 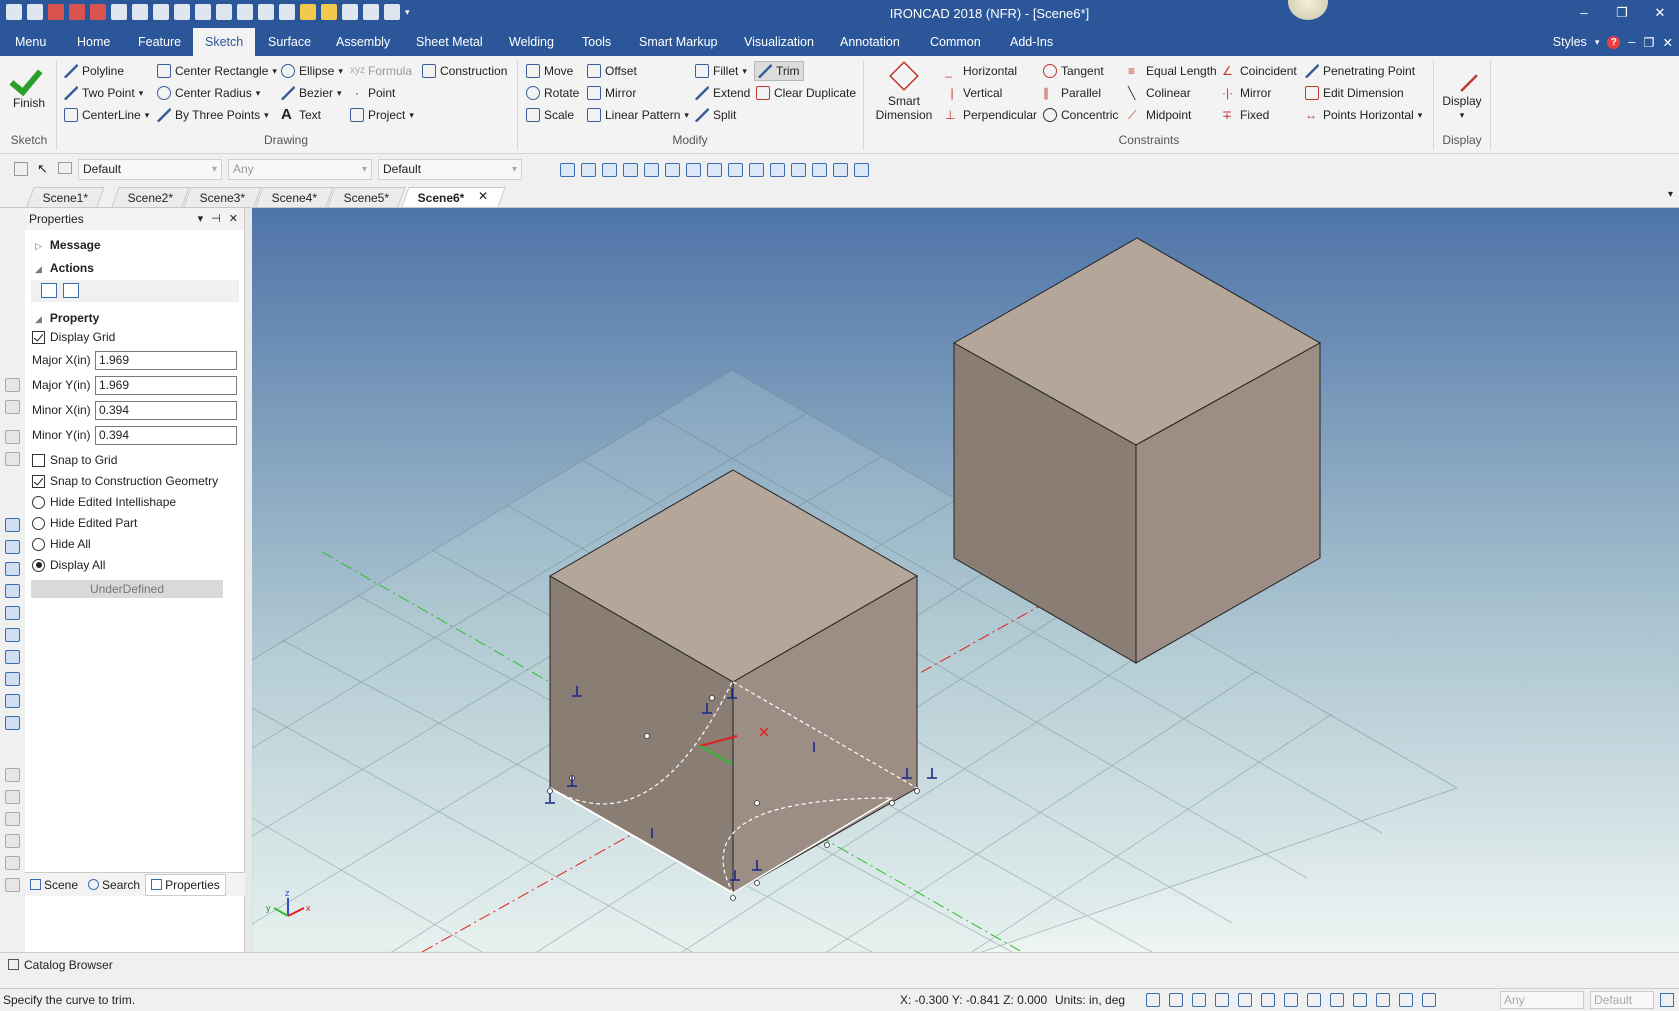 What do you see at coordinates (248, 580) in the screenshot?
I see `panel-splitter` at bounding box center [248, 580].